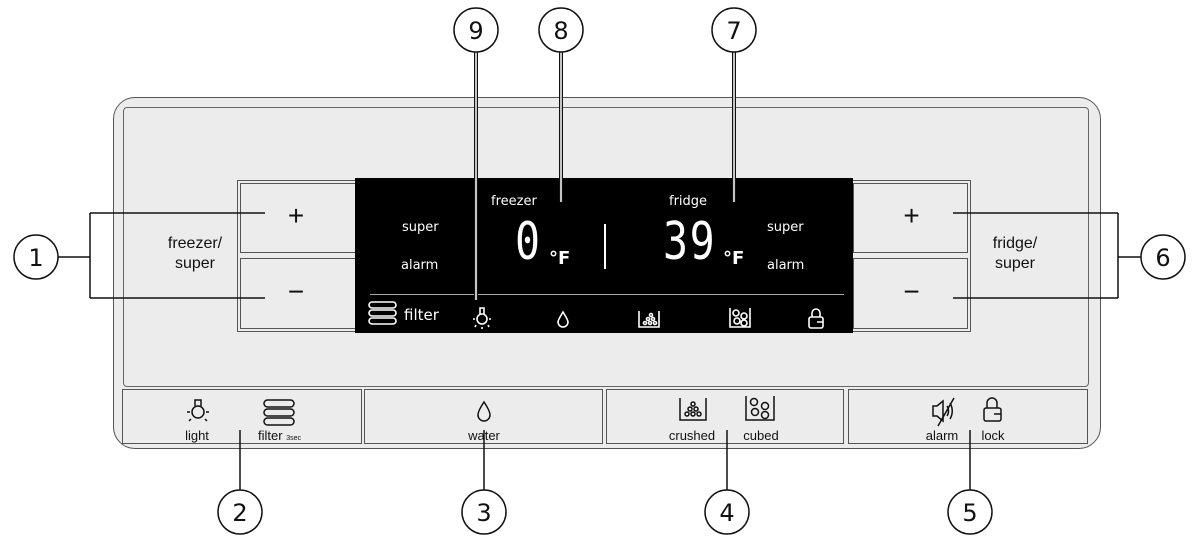 This screenshot has height=540, width=1199. What do you see at coordinates (1162, 258) in the screenshot?
I see `callout-number: 6` at bounding box center [1162, 258].